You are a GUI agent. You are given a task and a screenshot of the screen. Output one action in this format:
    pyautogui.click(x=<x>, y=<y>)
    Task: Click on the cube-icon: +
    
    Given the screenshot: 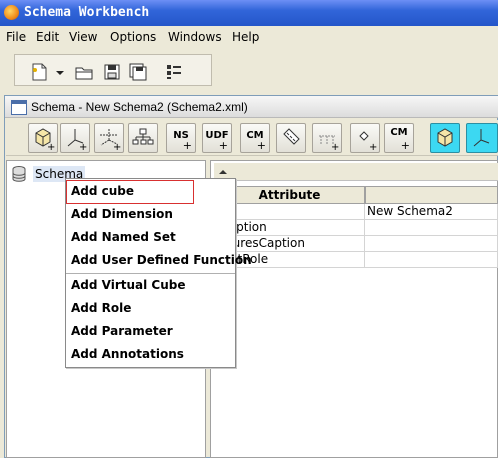 What is the action you would take?
    pyautogui.click(x=45, y=140)
    